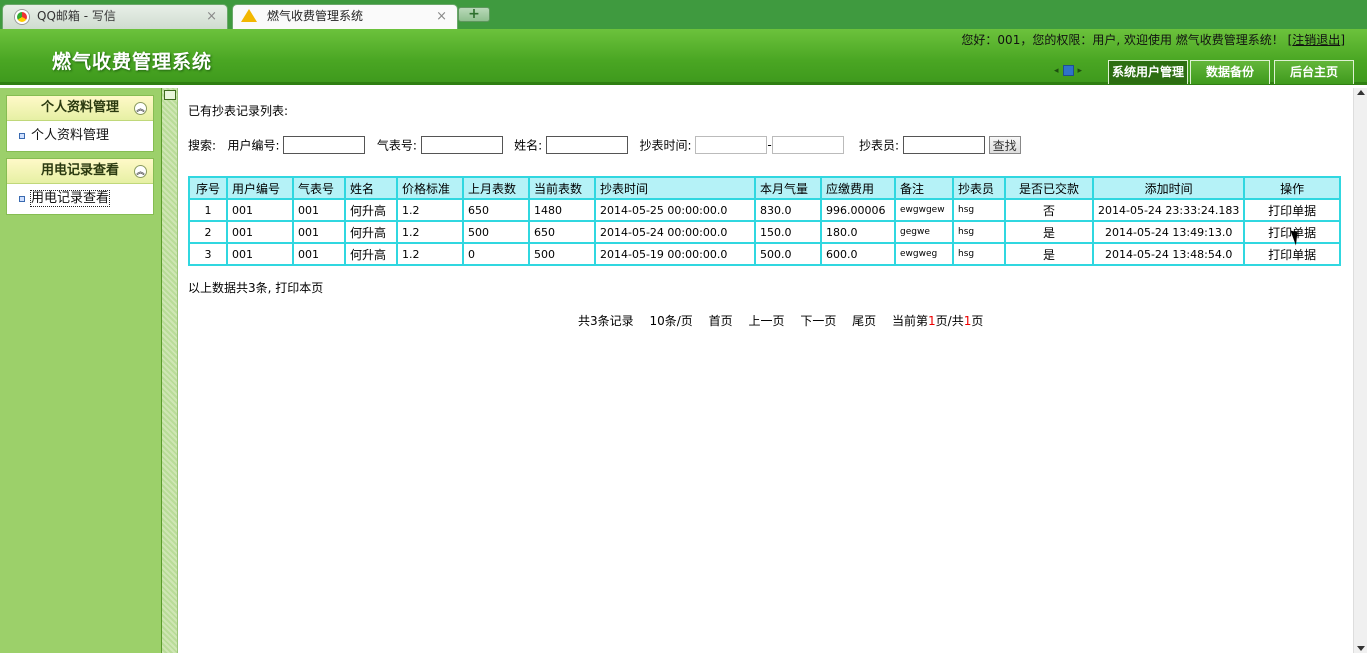 The image size is (1367, 653). I want to click on table-cell: 2014-05-24 13:49:13.0, so click(1168, 232).